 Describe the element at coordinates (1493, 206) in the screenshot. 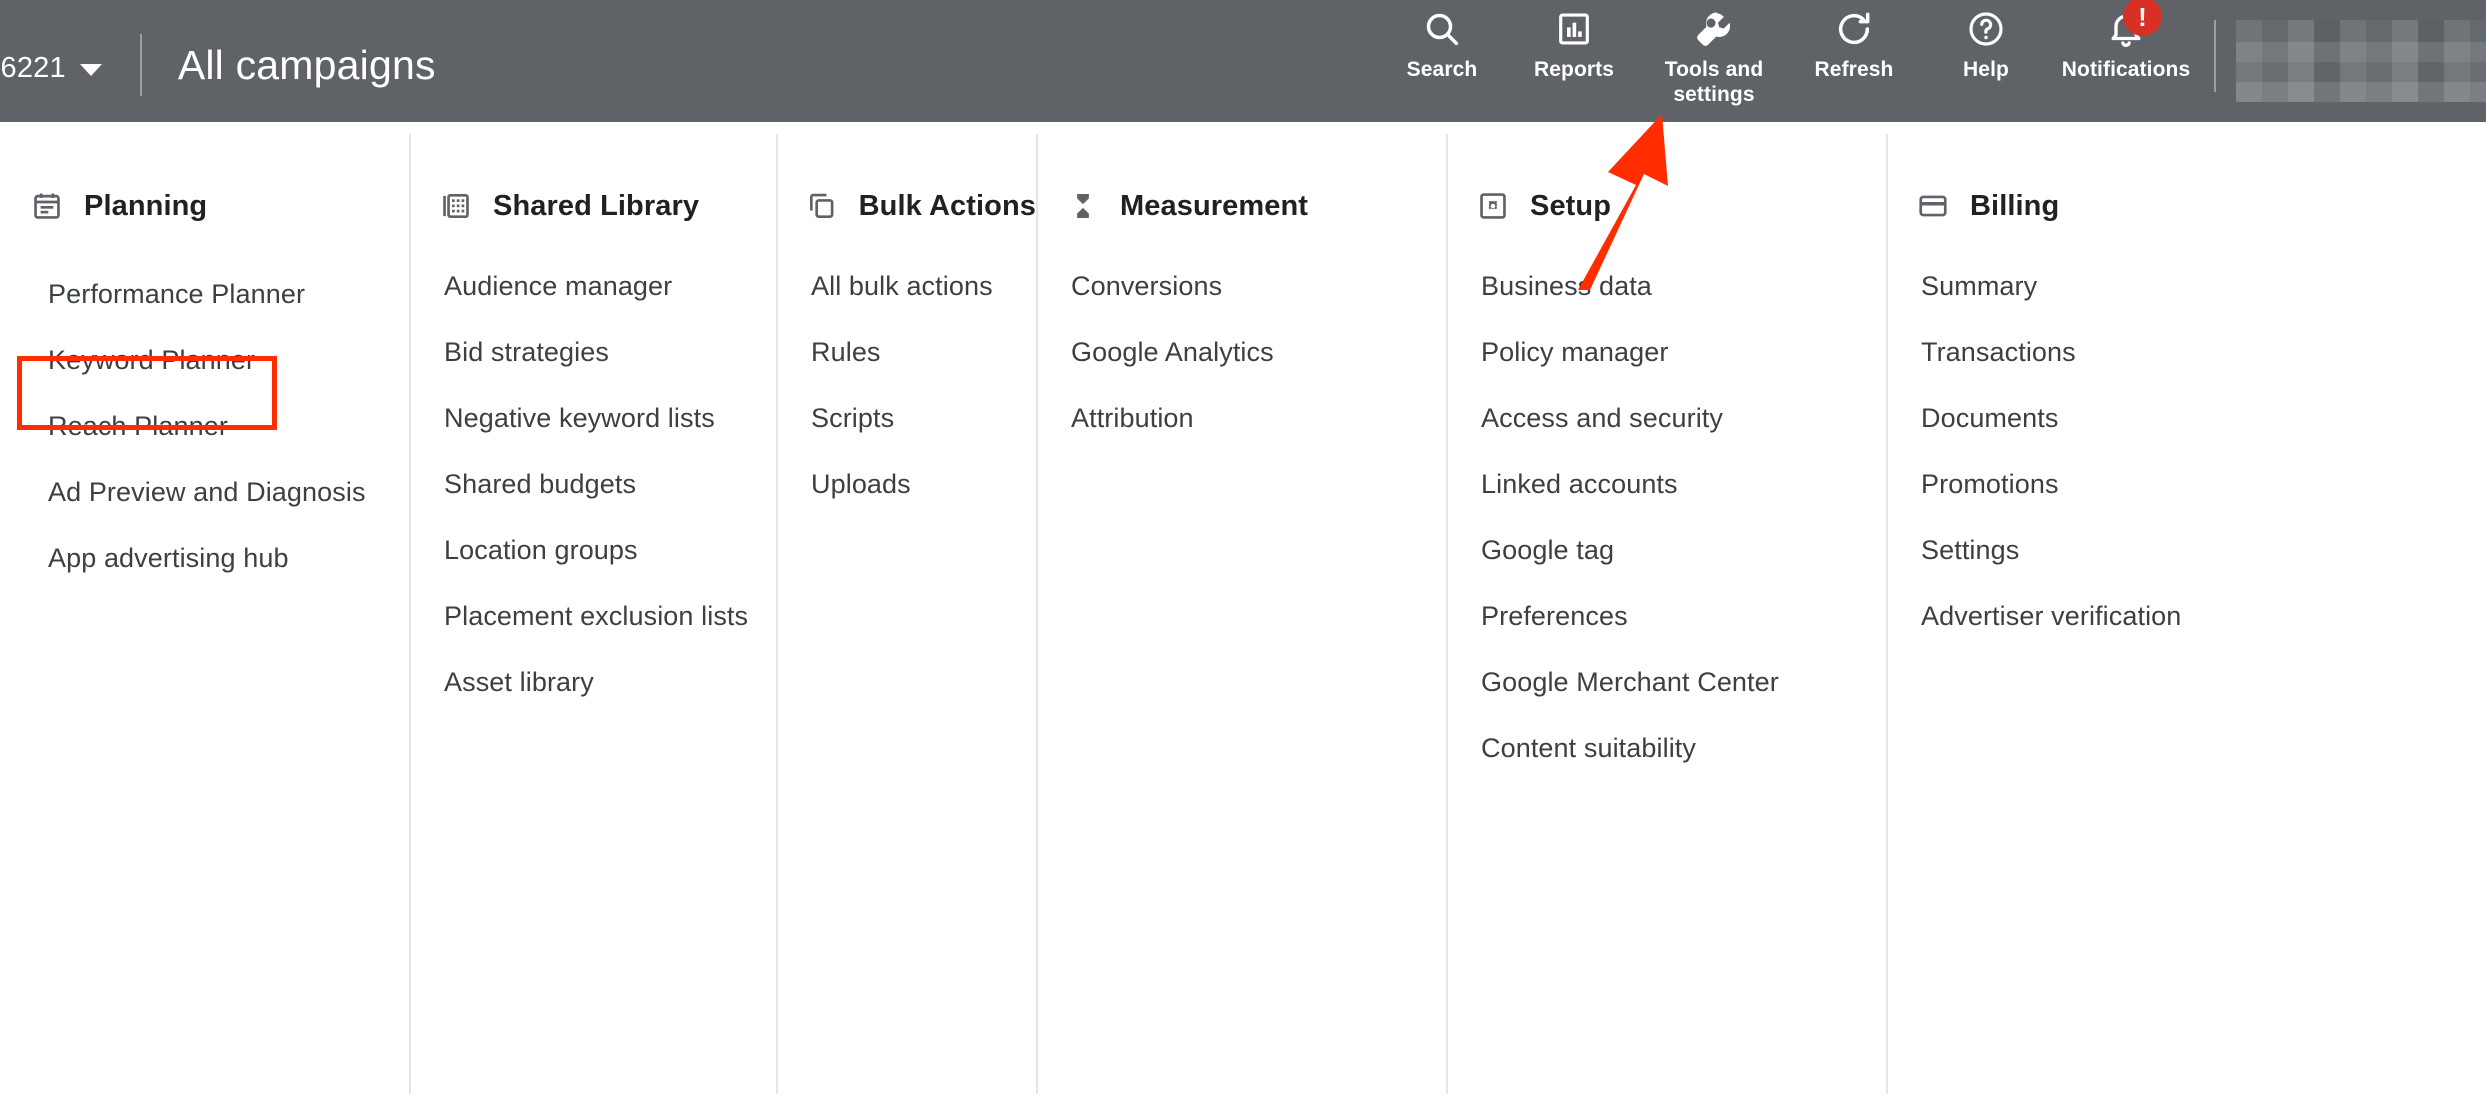

I see `gear-box-icon` at that location.